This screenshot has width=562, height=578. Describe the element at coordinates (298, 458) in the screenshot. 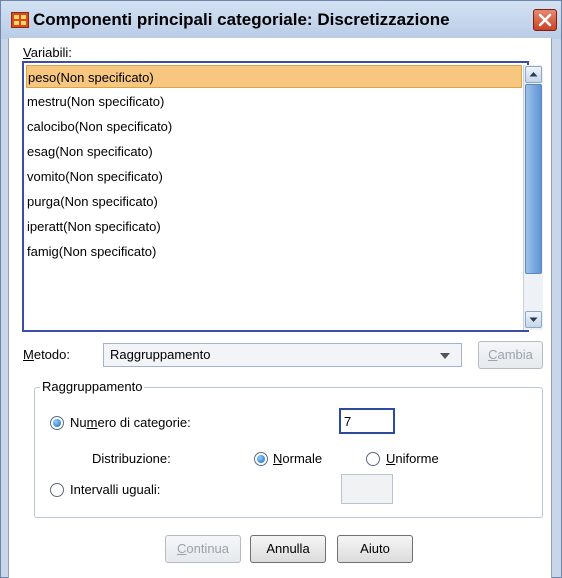

I see `normal-label: Normale` at that location.